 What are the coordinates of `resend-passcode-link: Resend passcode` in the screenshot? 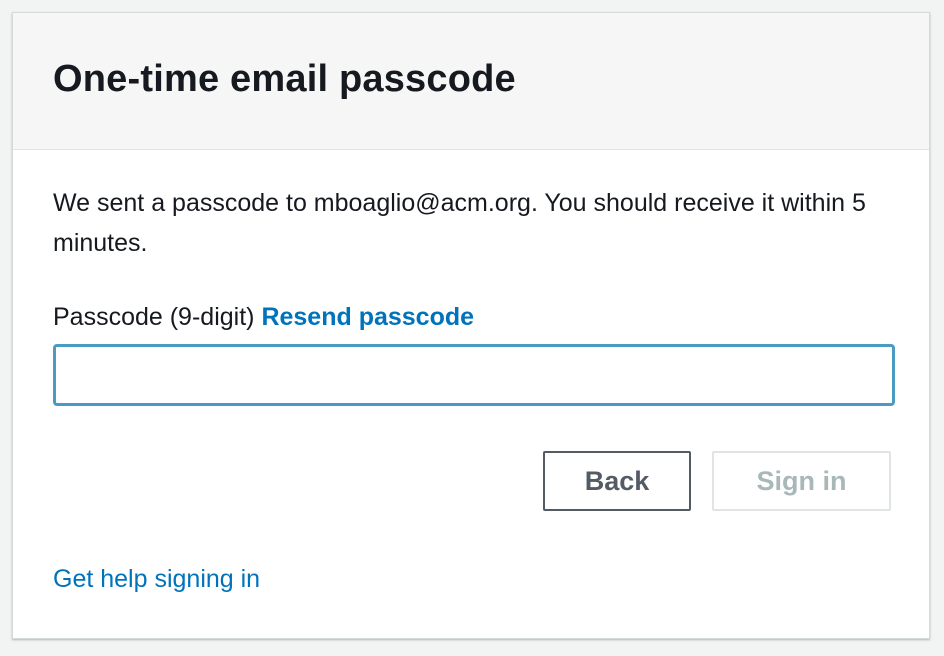 It's located at (367, 317).